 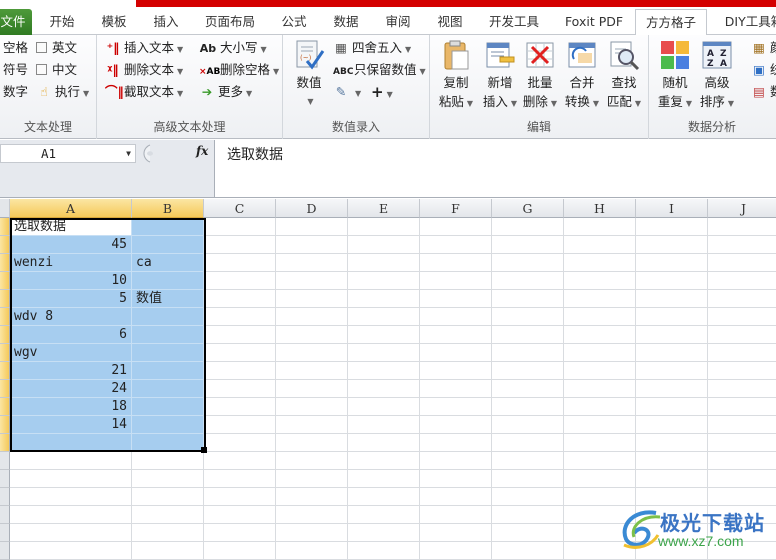 What do you see at coordinates (71, 353) in the screenshot?
I see `cell-a8: wgv` at bounding box center [71, 353].